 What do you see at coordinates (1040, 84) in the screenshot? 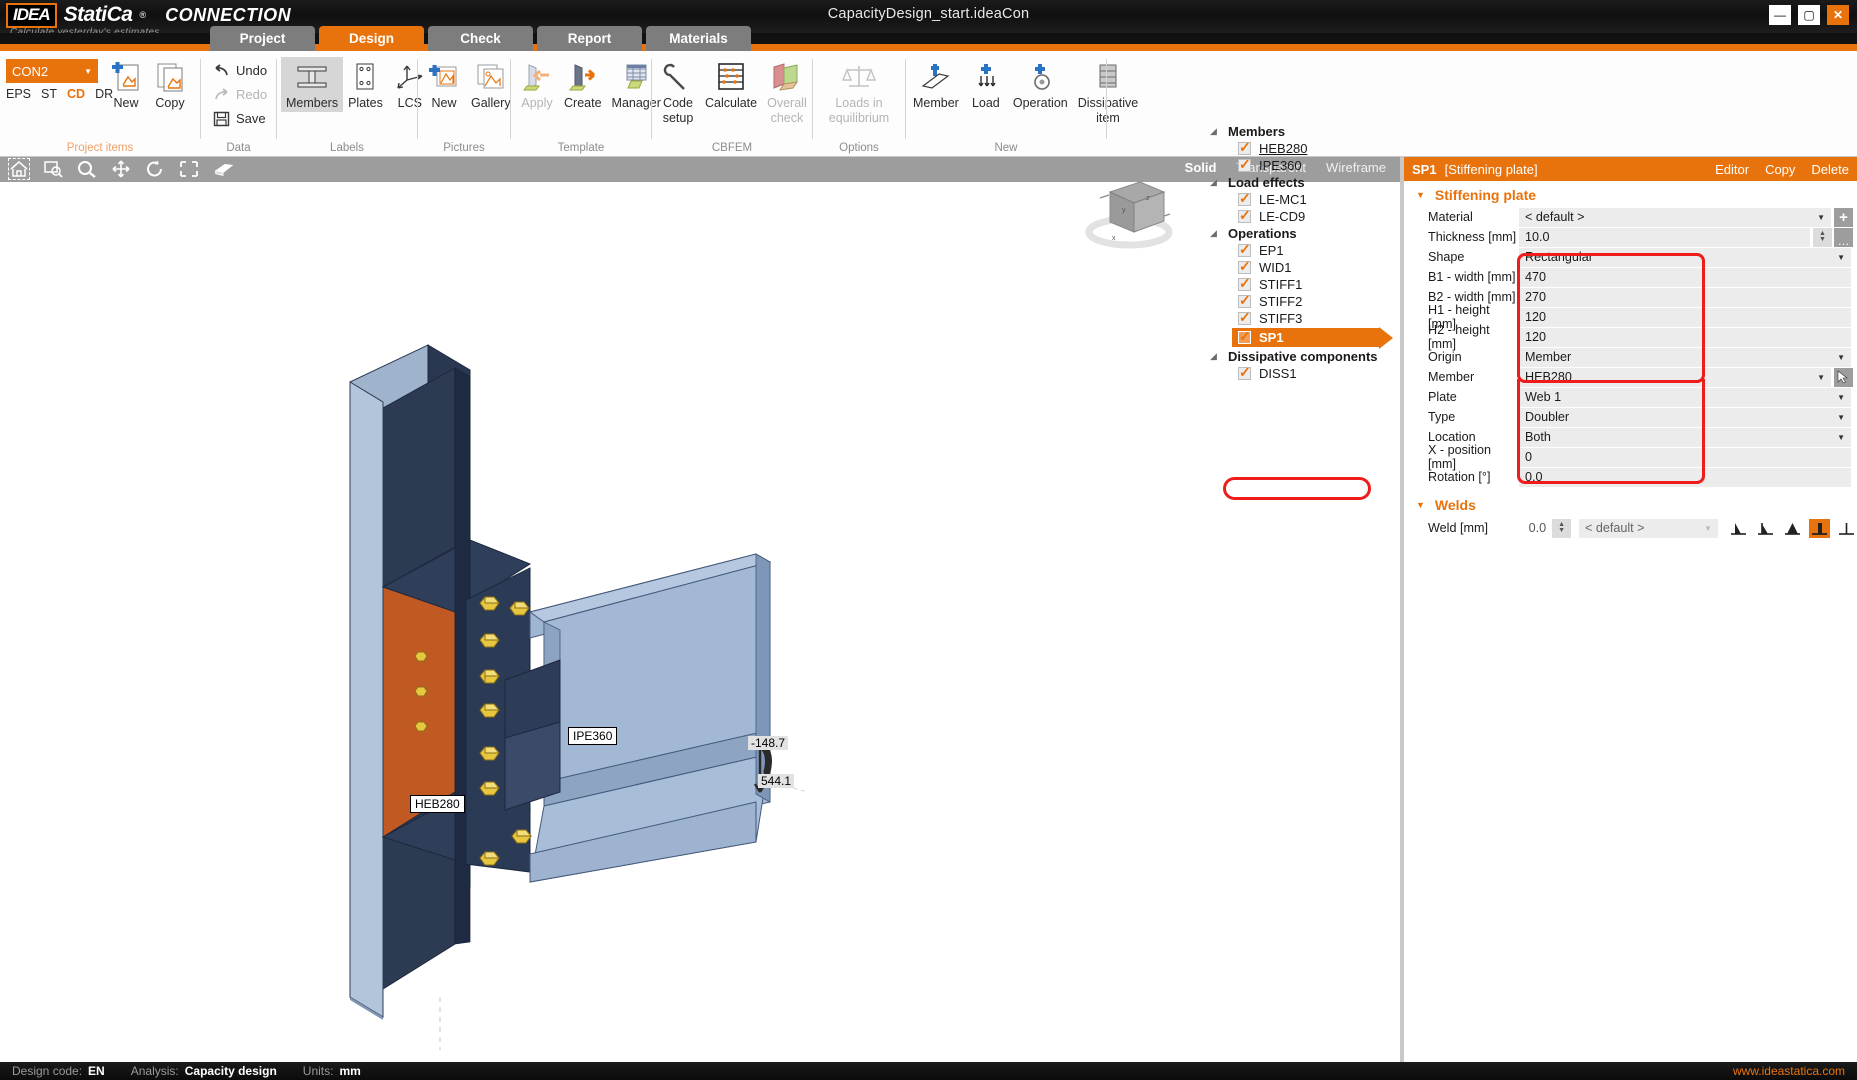
I see `new-operation-button: Operation` at bounding box center [1040, 84].